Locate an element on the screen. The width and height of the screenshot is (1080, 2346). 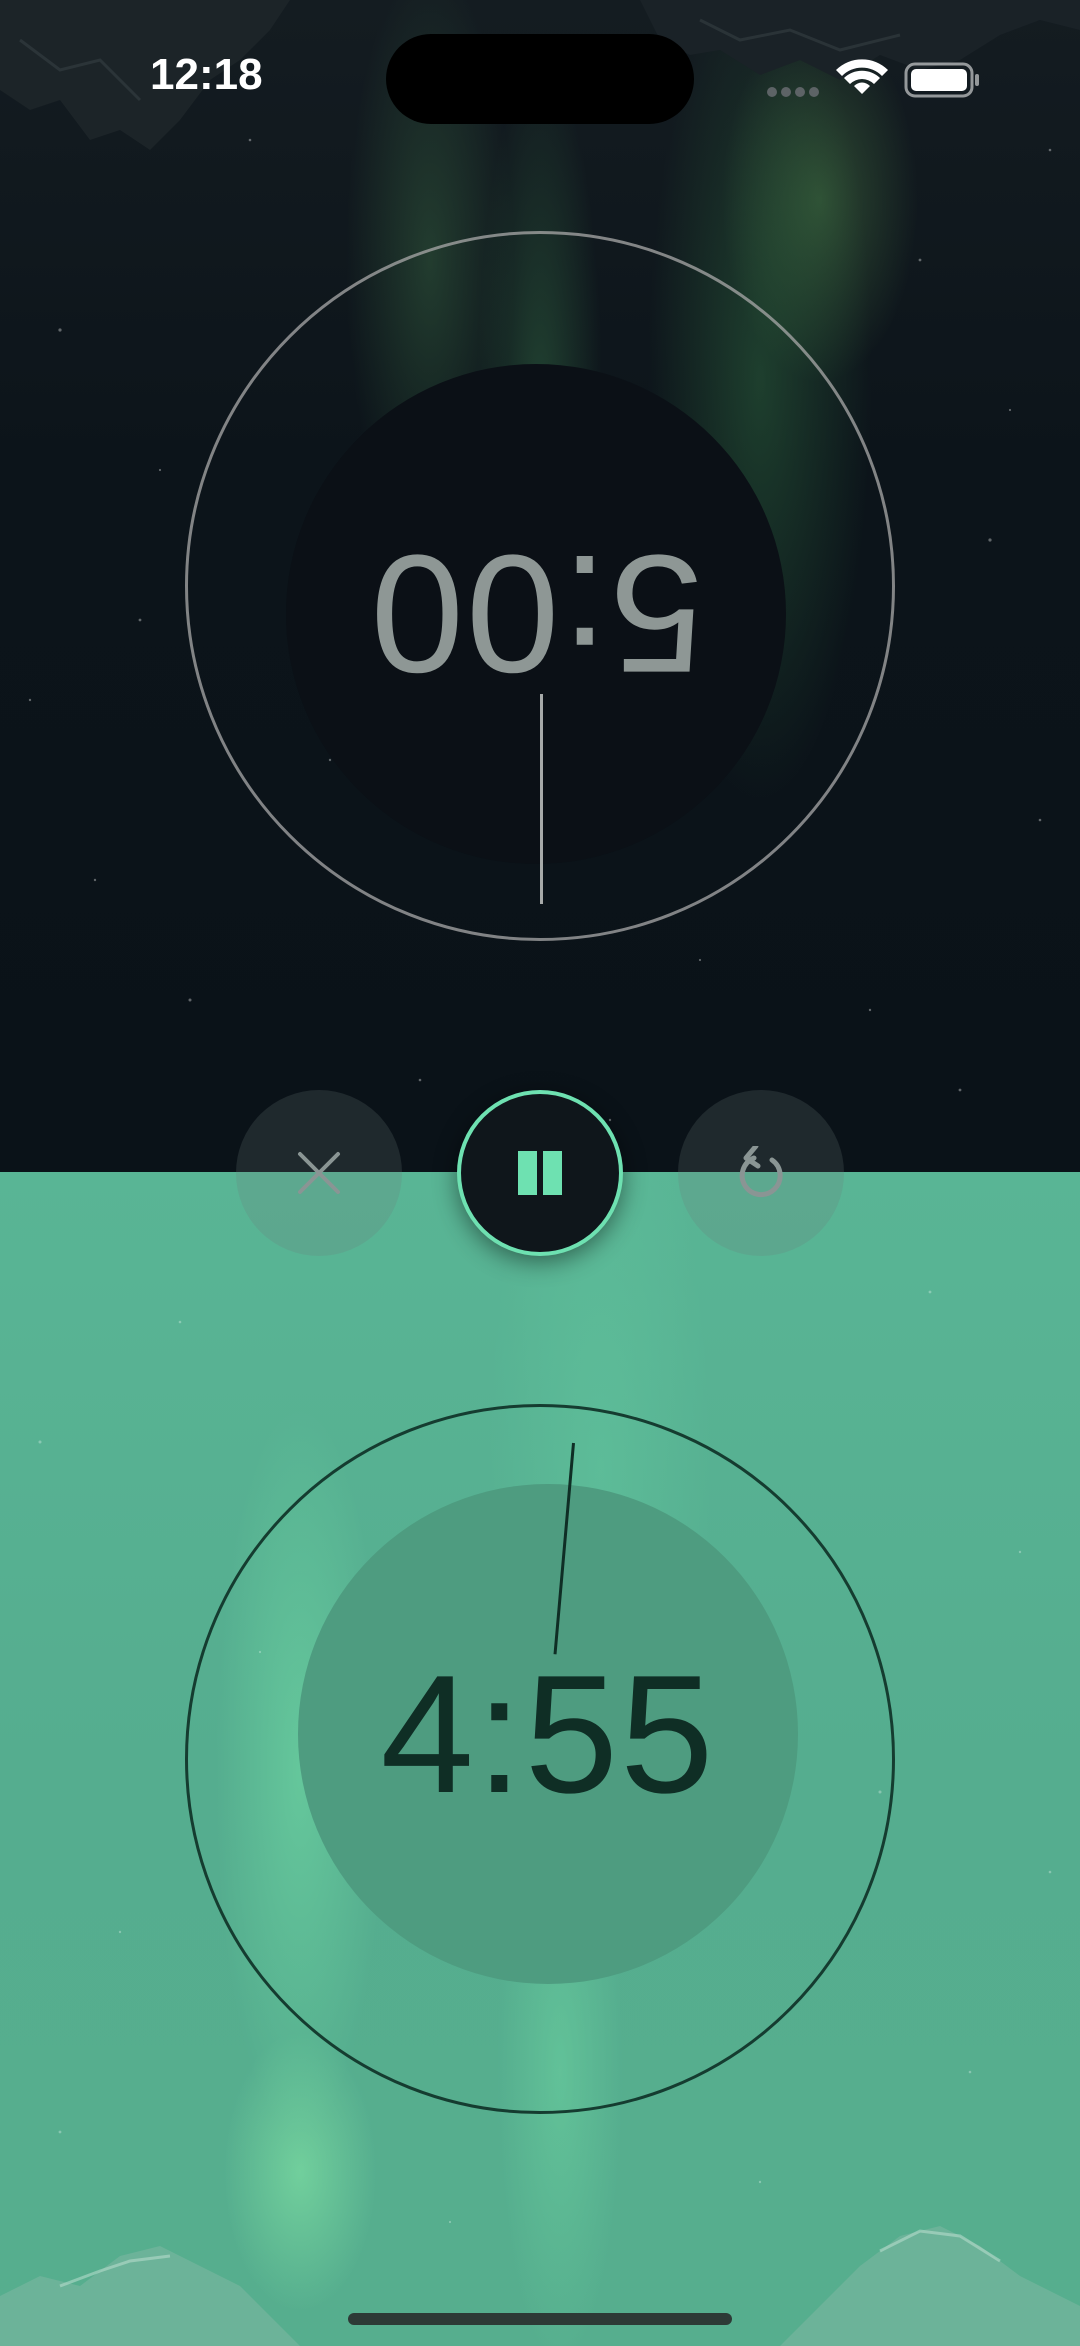
opponent-dial-face: 5:00 is located at coordinates (536, 614).